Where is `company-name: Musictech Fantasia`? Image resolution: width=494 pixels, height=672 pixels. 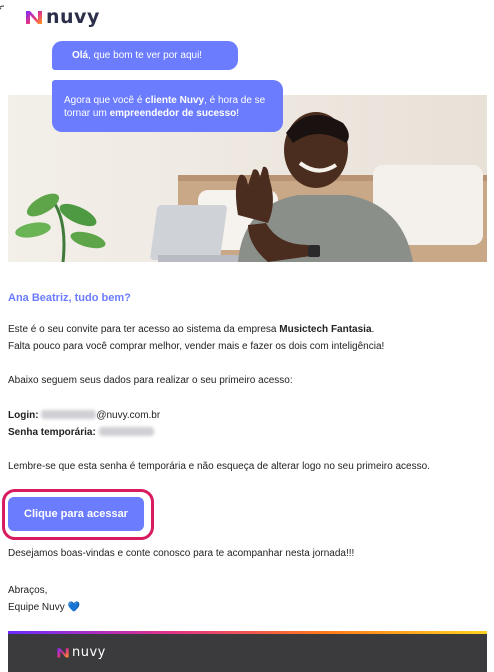 company-name: Musictech Fantasia is located at coordinates (325, 329).